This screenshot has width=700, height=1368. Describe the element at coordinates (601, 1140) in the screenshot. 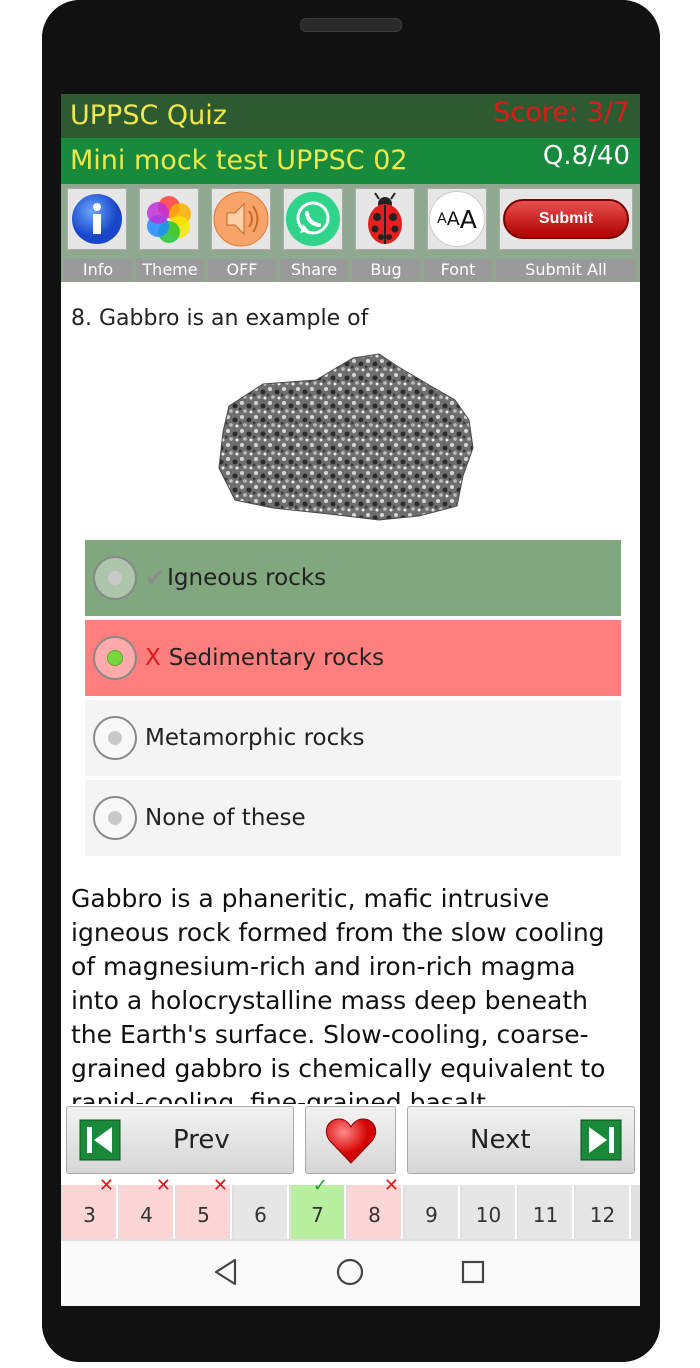

I see `skip-forward-icon` at that location.